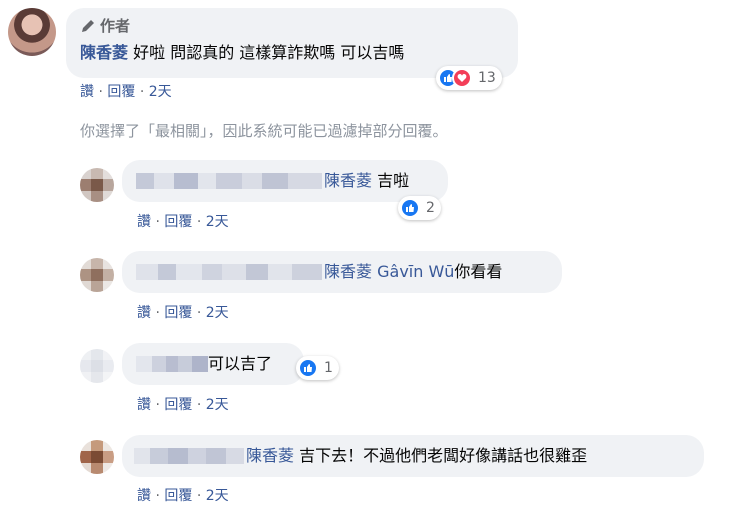  What do you see at coordinates (104, 52) in the screenshot?
I see `author-name: 陳香菱` at bounding box center [104, 52].